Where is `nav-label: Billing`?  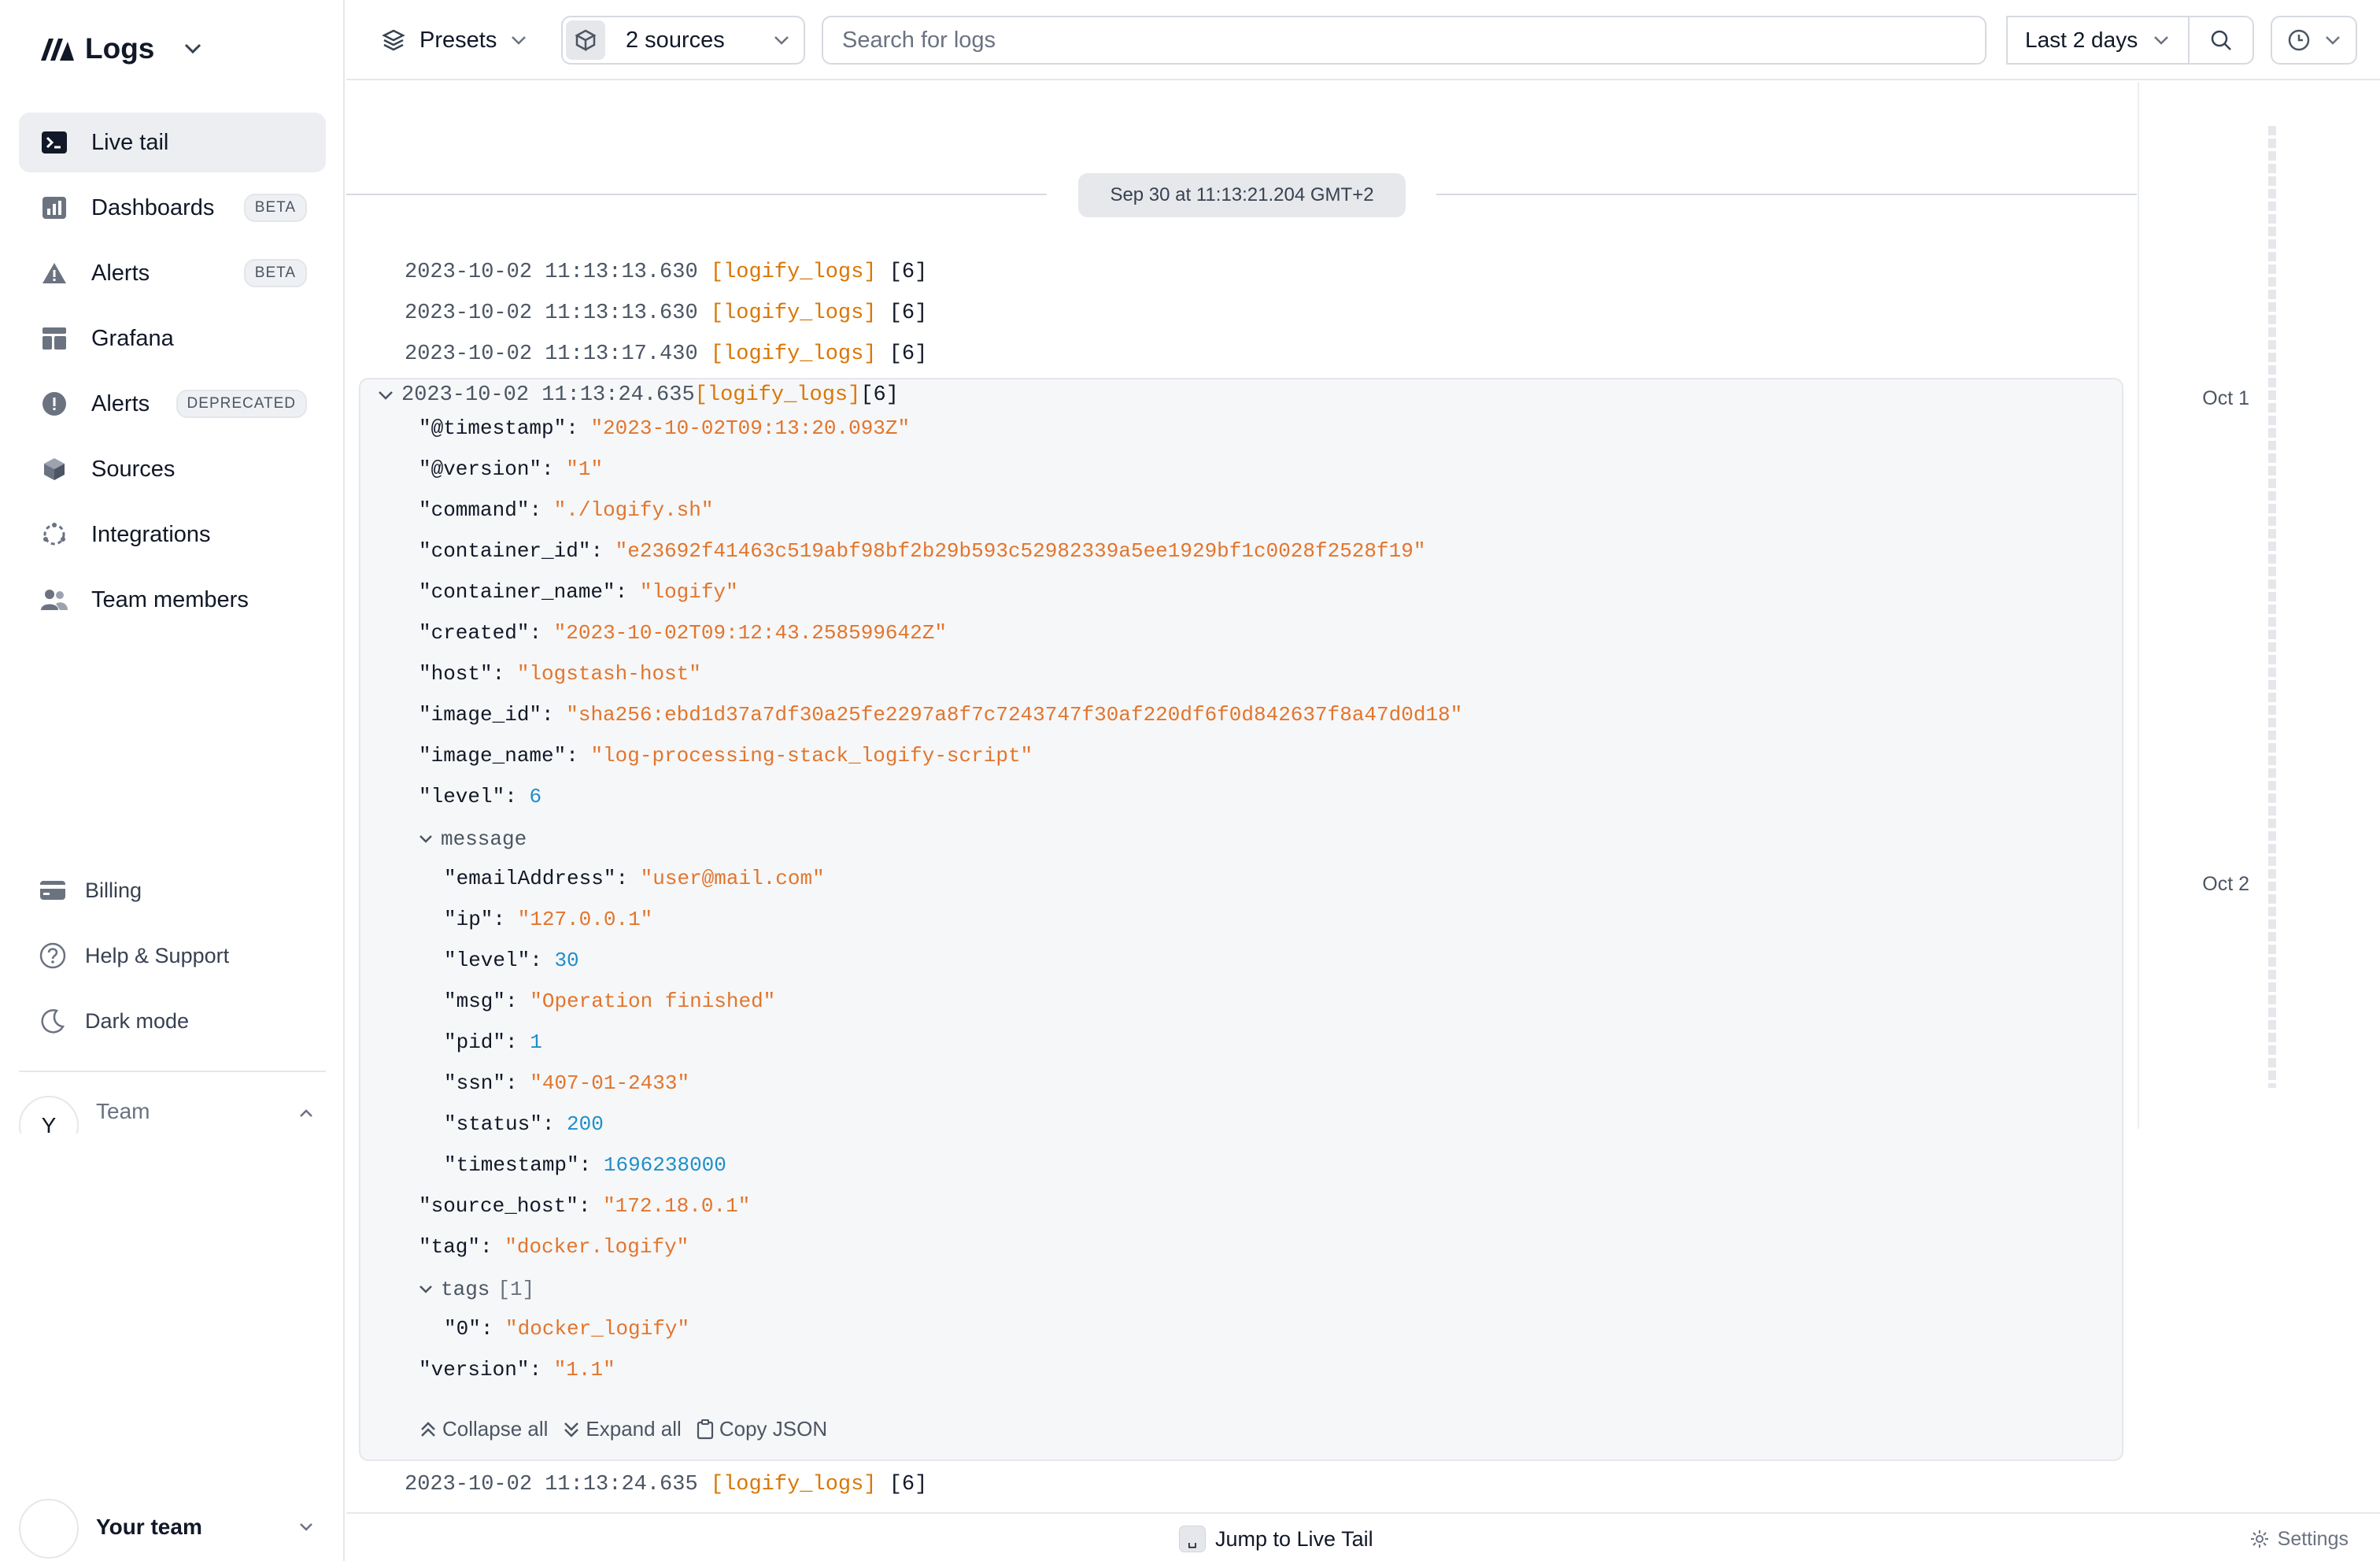
nav-label: Billing is located at coordinates (113, 890).